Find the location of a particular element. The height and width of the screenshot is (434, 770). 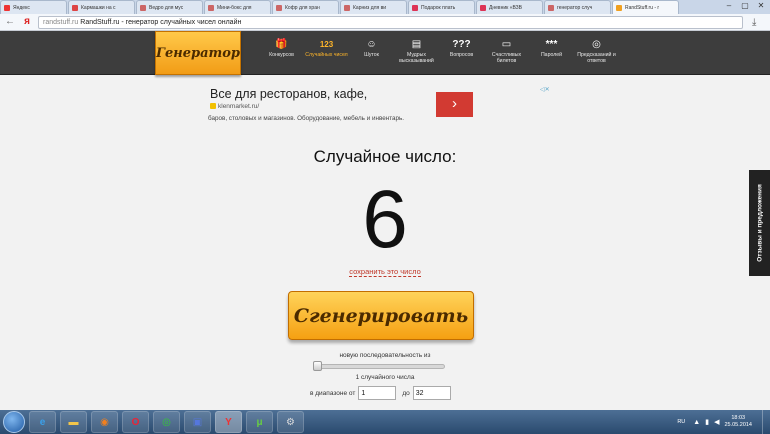

show-desktop-button is located at coordinates (766, 422).